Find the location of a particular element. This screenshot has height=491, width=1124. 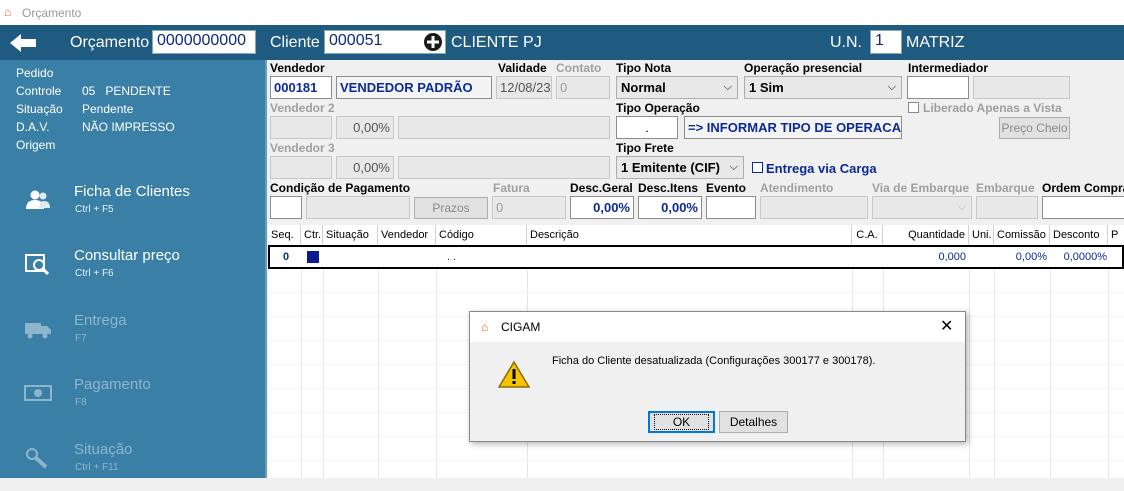

info-origem-label: Origem is located at coordinates (36, 145).